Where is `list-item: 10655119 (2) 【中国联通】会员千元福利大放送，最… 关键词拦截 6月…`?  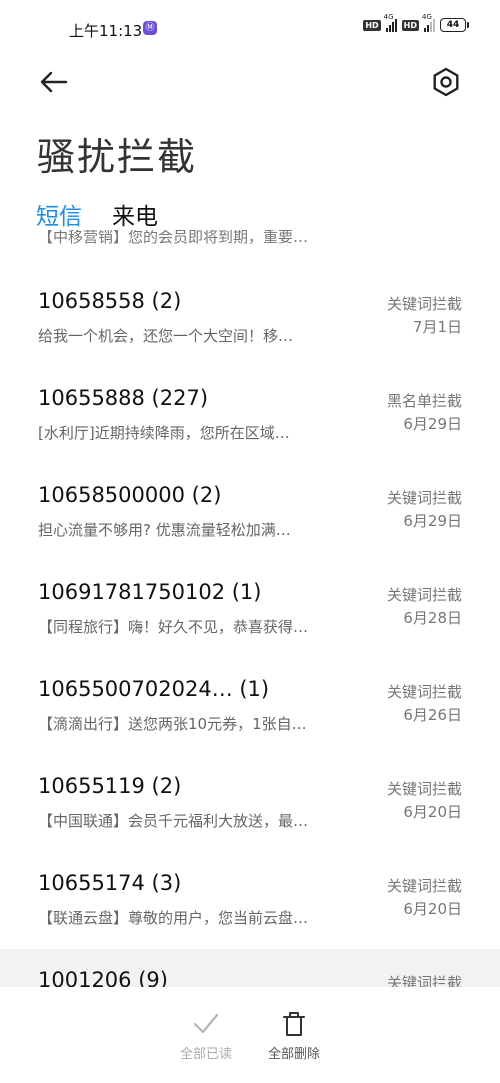
list-item: 10655119 (2) 【中国联通】会员千元福利大放送，最… 关键词拦截 6月… is located at coordinates (250, 803).